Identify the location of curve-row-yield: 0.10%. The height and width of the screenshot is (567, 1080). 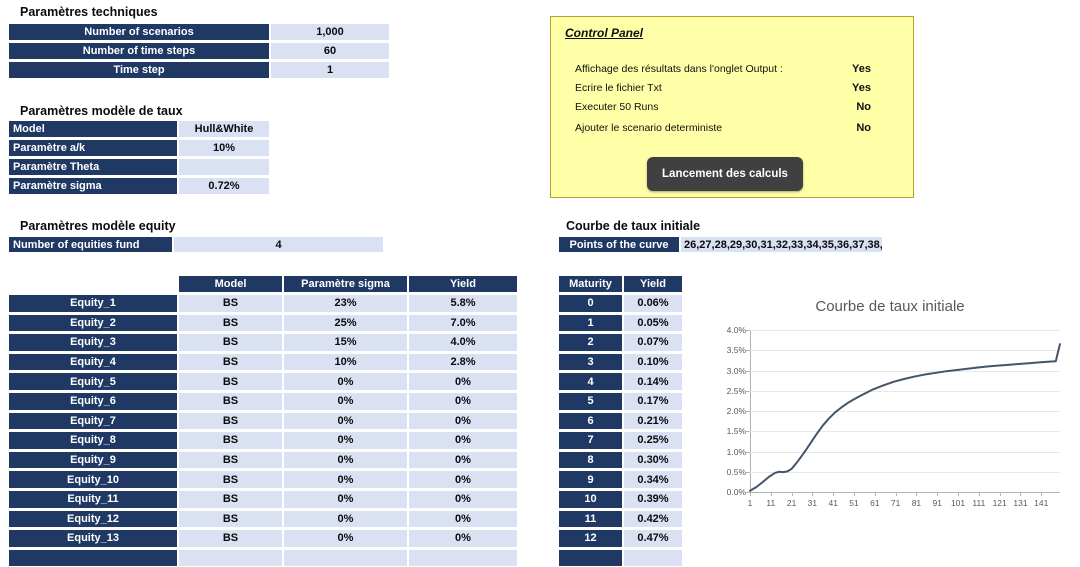
(653, 362).